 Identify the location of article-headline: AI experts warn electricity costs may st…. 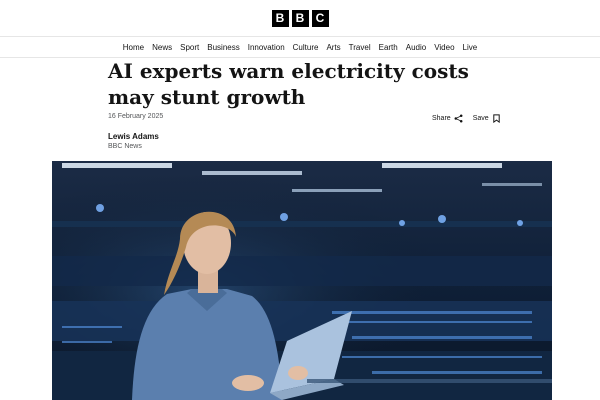
(288, 84).